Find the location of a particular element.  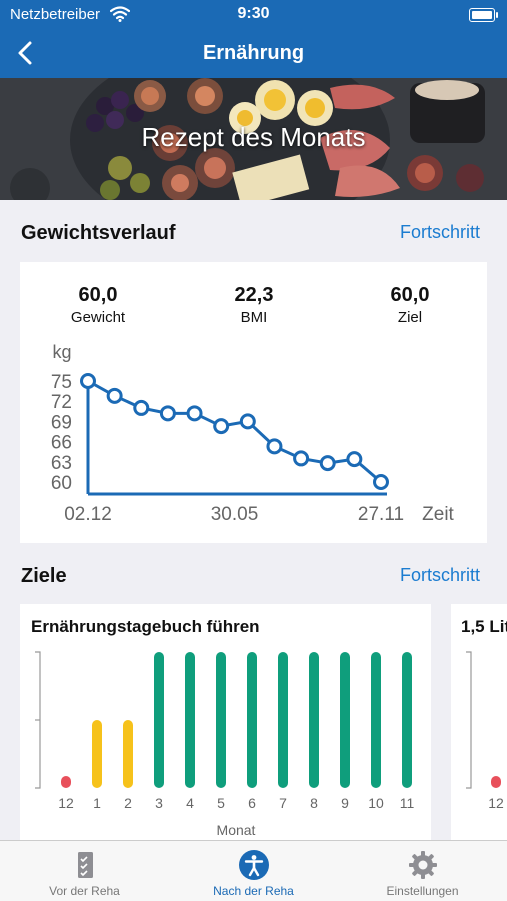

scale-bracket is located at coordinates (469, 720).